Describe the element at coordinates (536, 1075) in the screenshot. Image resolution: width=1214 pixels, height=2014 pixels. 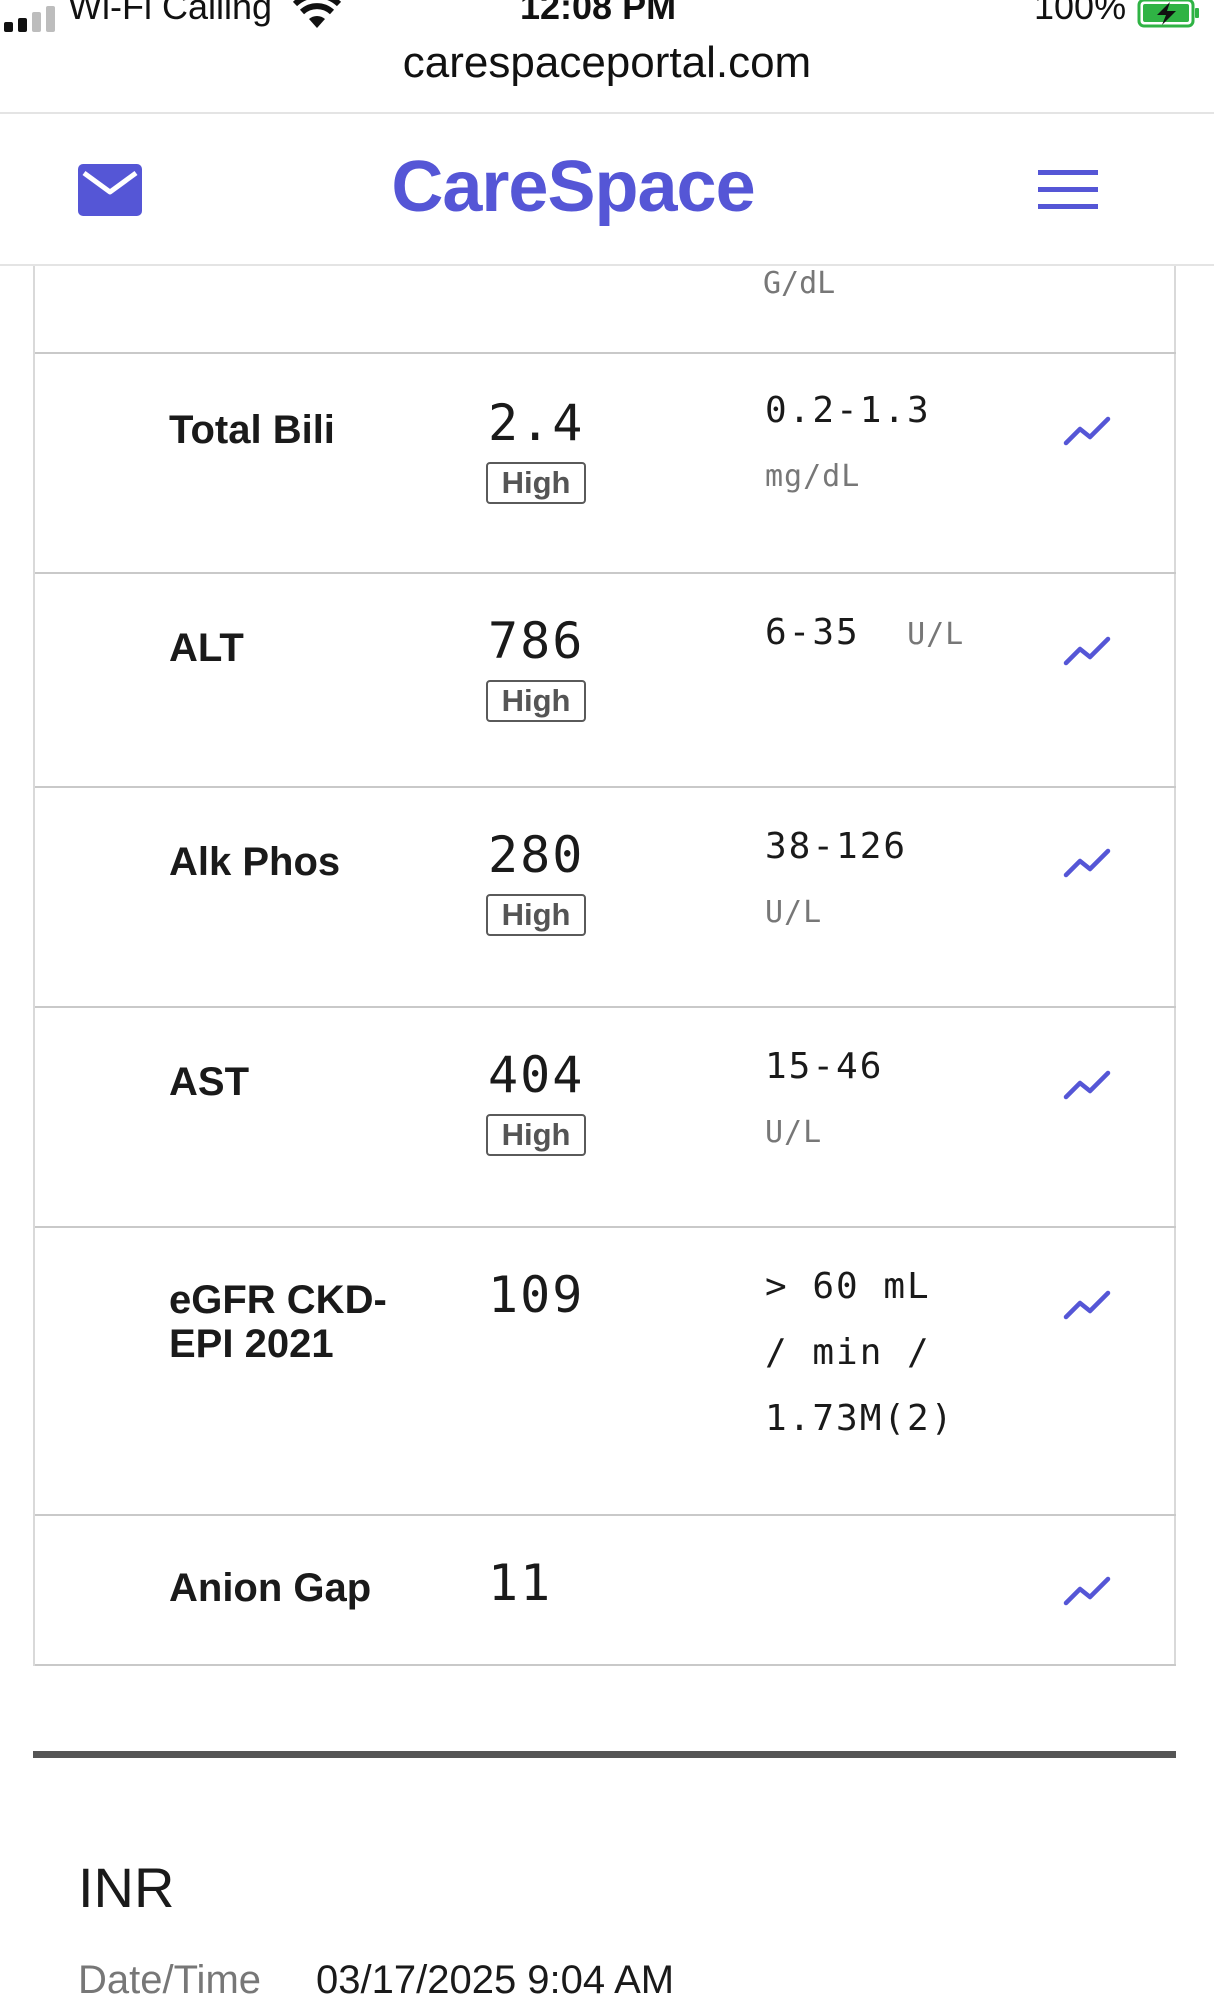
I see `result-value: 404` at that location.